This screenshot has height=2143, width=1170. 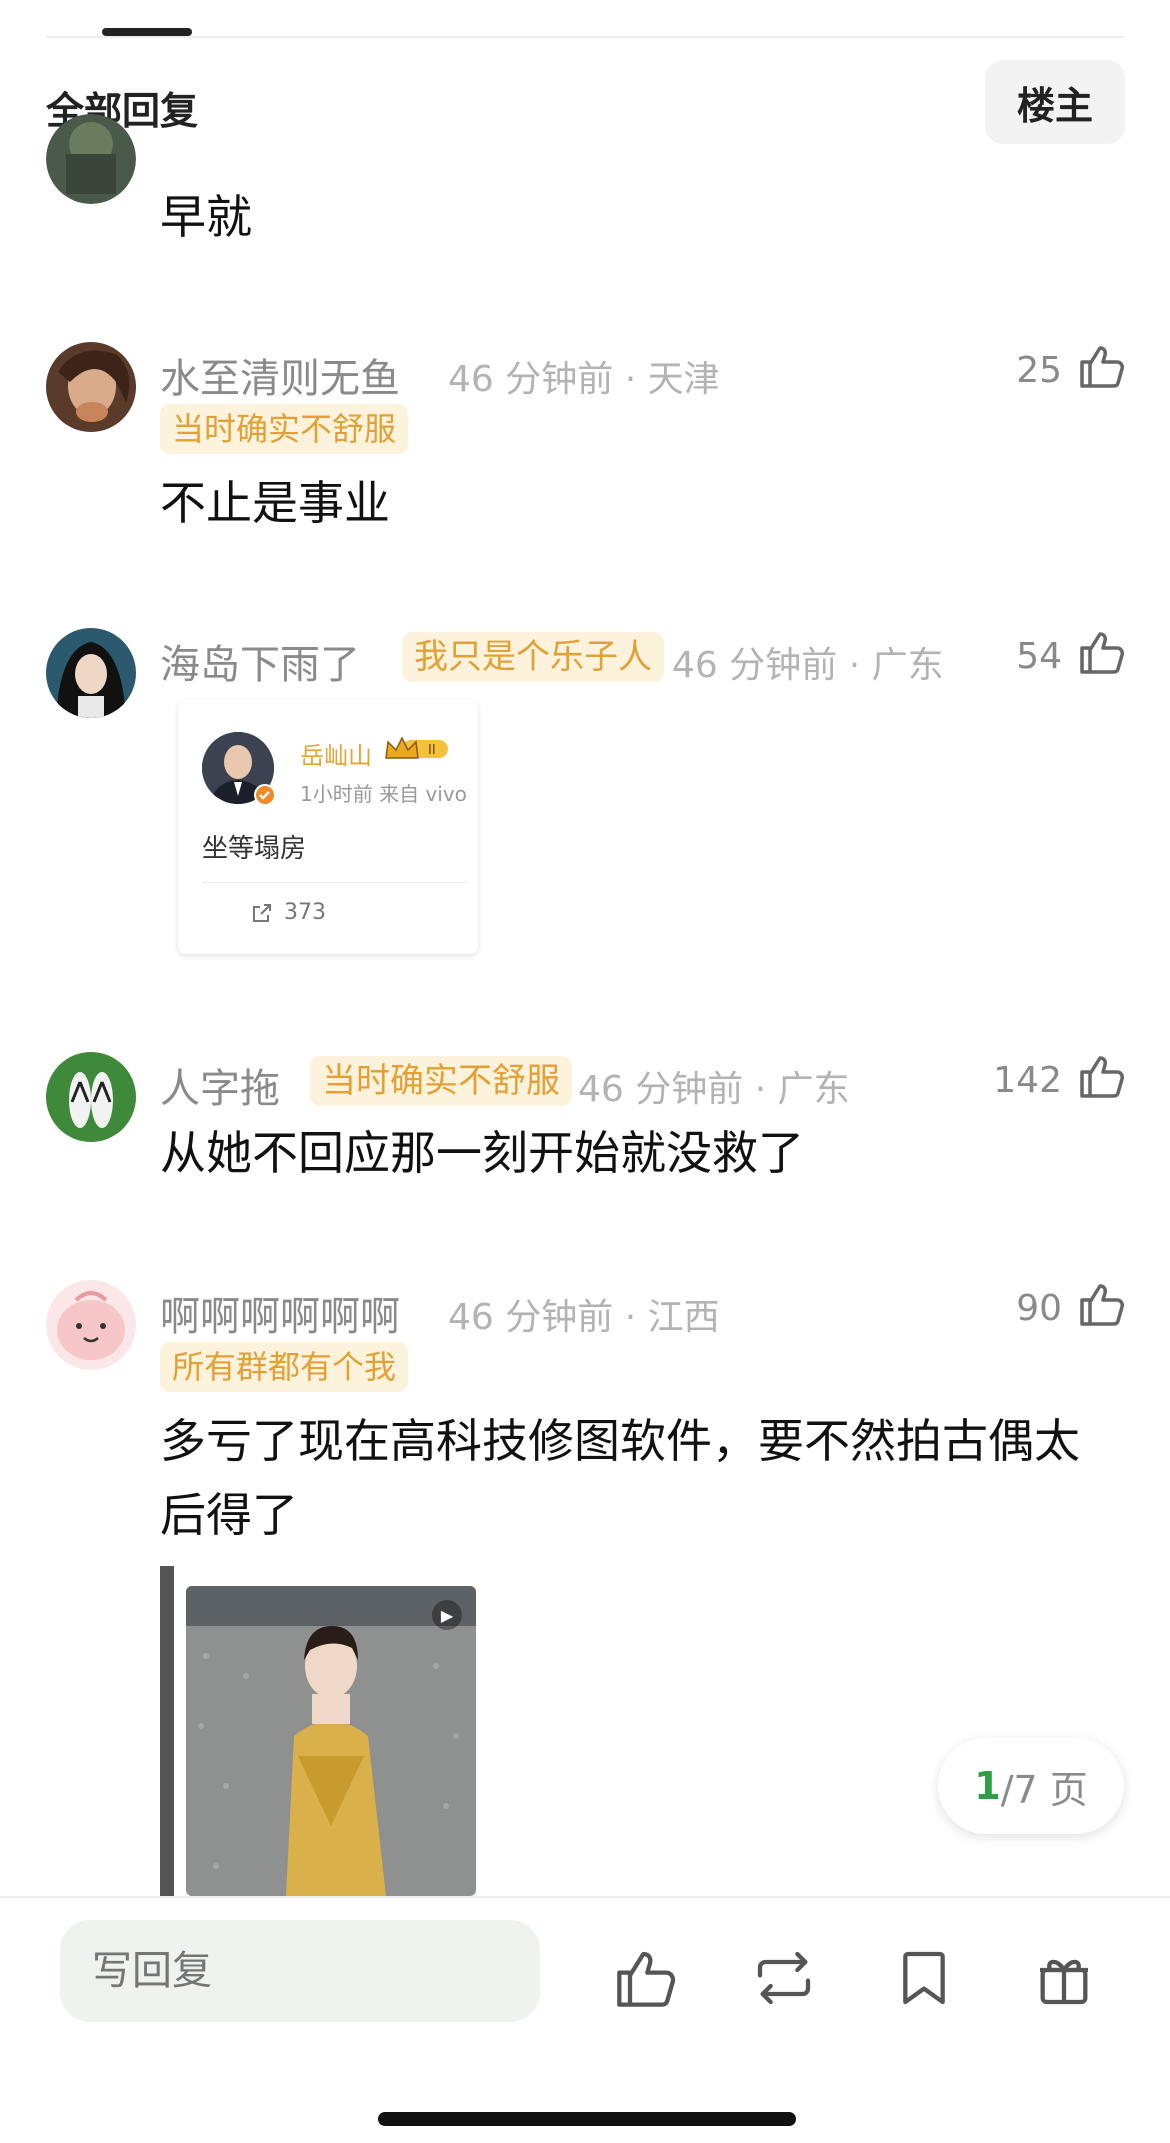 I want to click on comment-text: 从她不回应那一刻开始就没救了, so click(x=482, y=1153).